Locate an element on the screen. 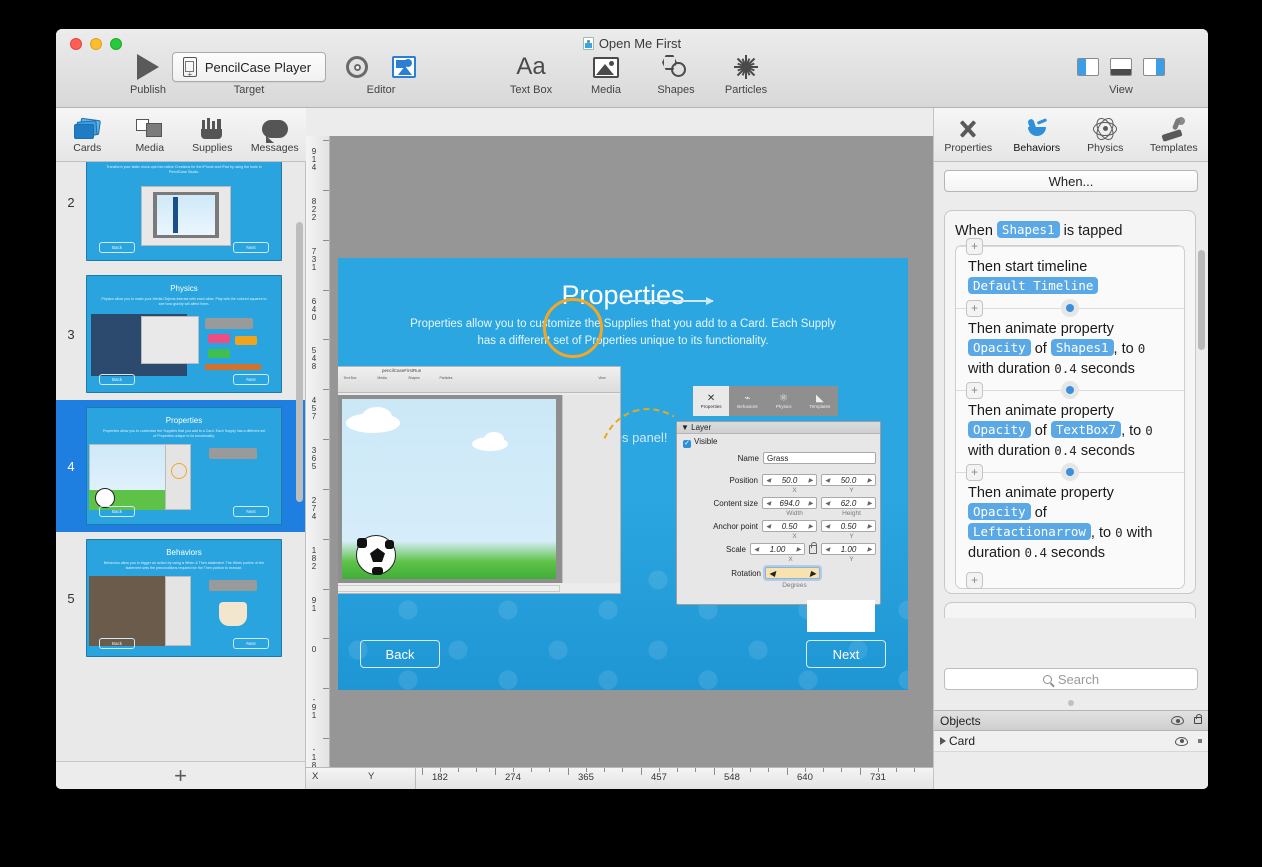 The width and height of the screenshot is (1262, 867). object-chip: TextBox7 is located at coordinates (1086, 429).